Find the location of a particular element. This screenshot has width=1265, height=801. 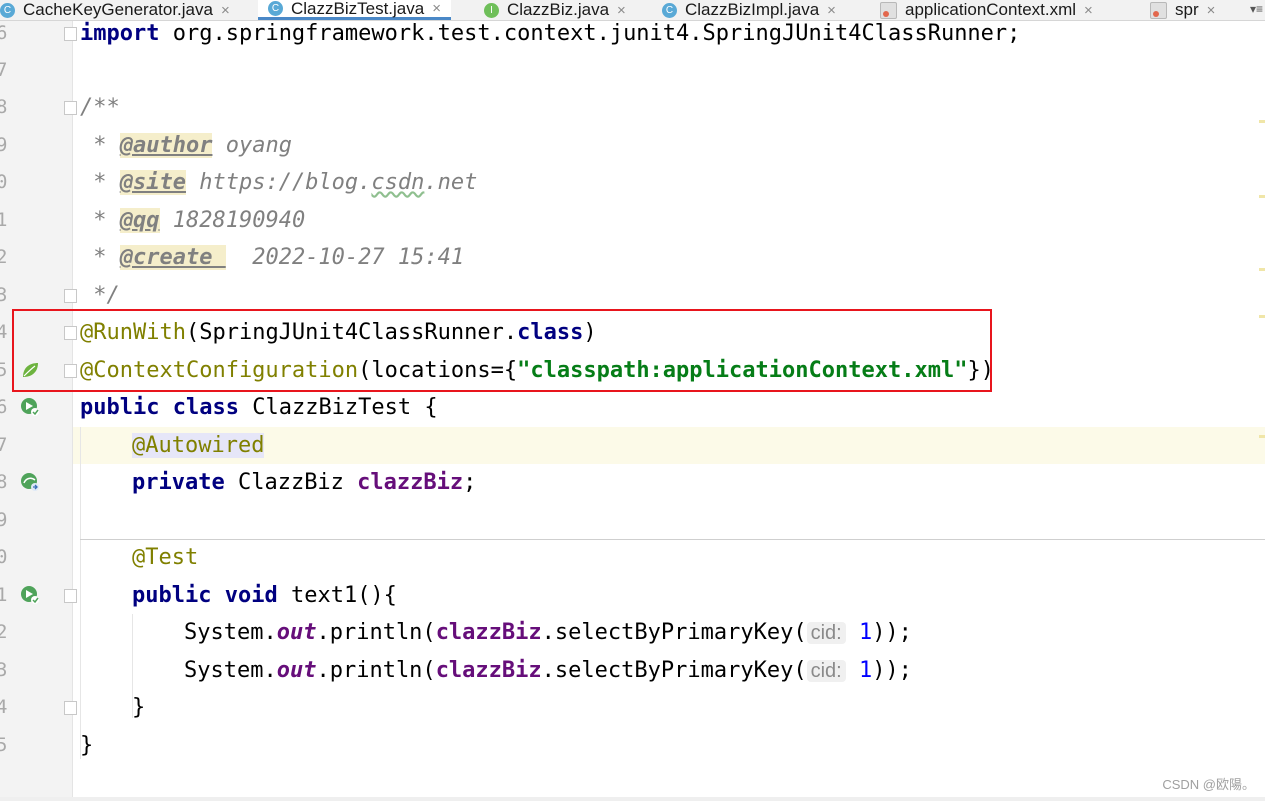

watermark: CSDN @欧陽。 is located at coordinates (1208, 784).